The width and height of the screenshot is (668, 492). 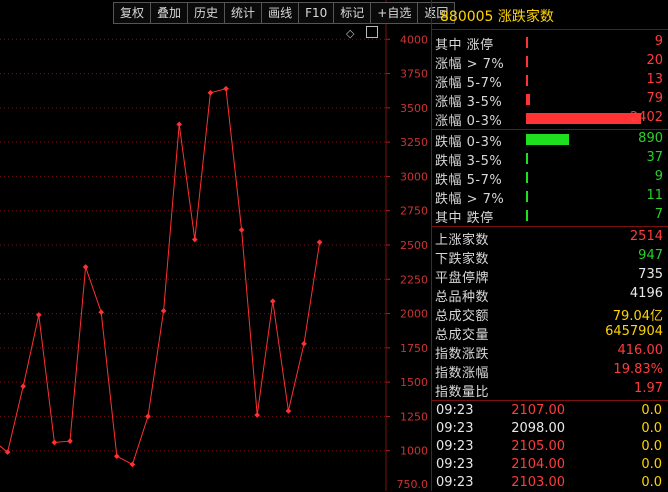 I want to click on rise-row: 涨幅 5-7% 13, so click(x=549, y=81).